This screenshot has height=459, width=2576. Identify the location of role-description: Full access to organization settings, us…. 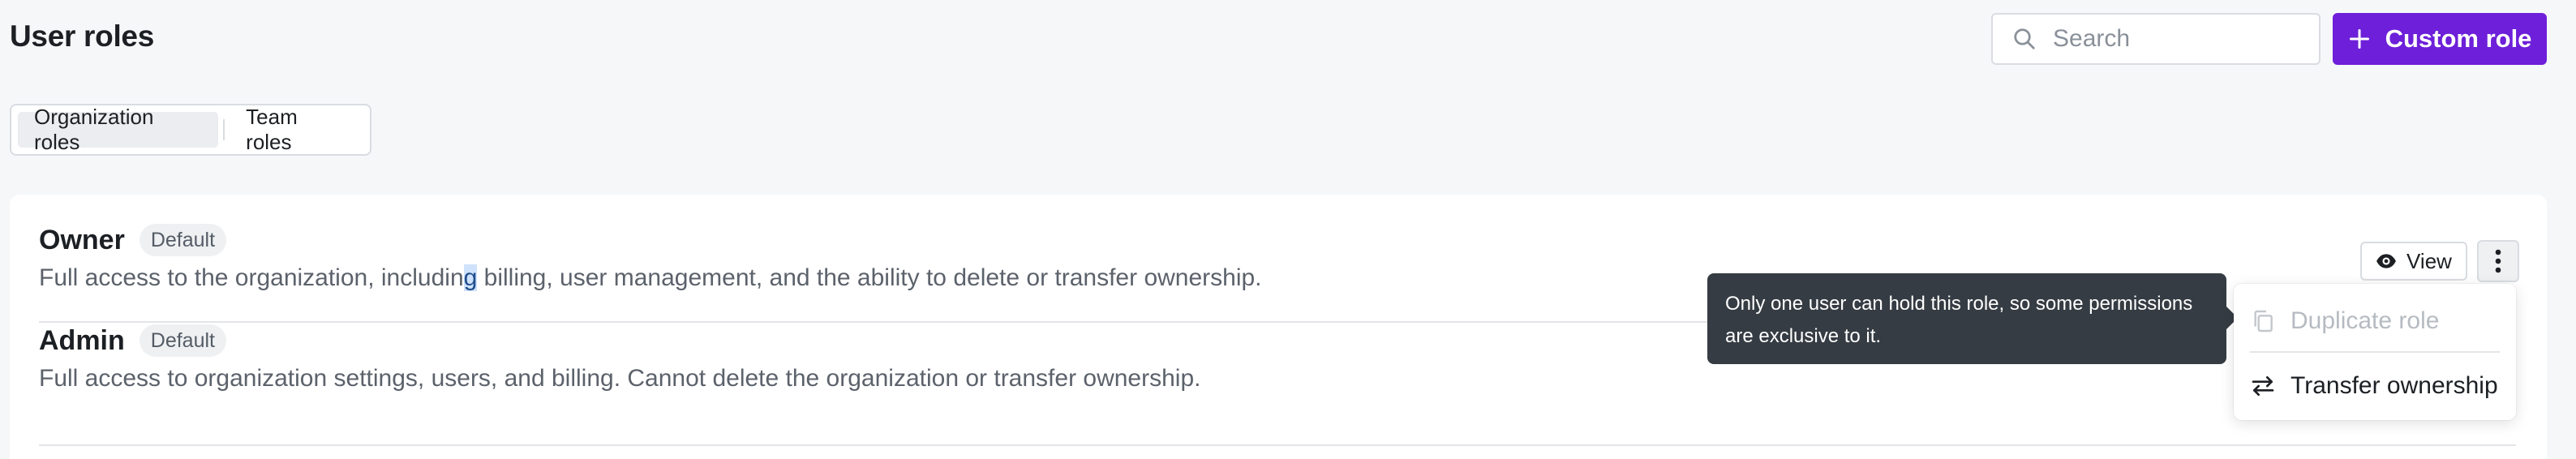
(620, 378).